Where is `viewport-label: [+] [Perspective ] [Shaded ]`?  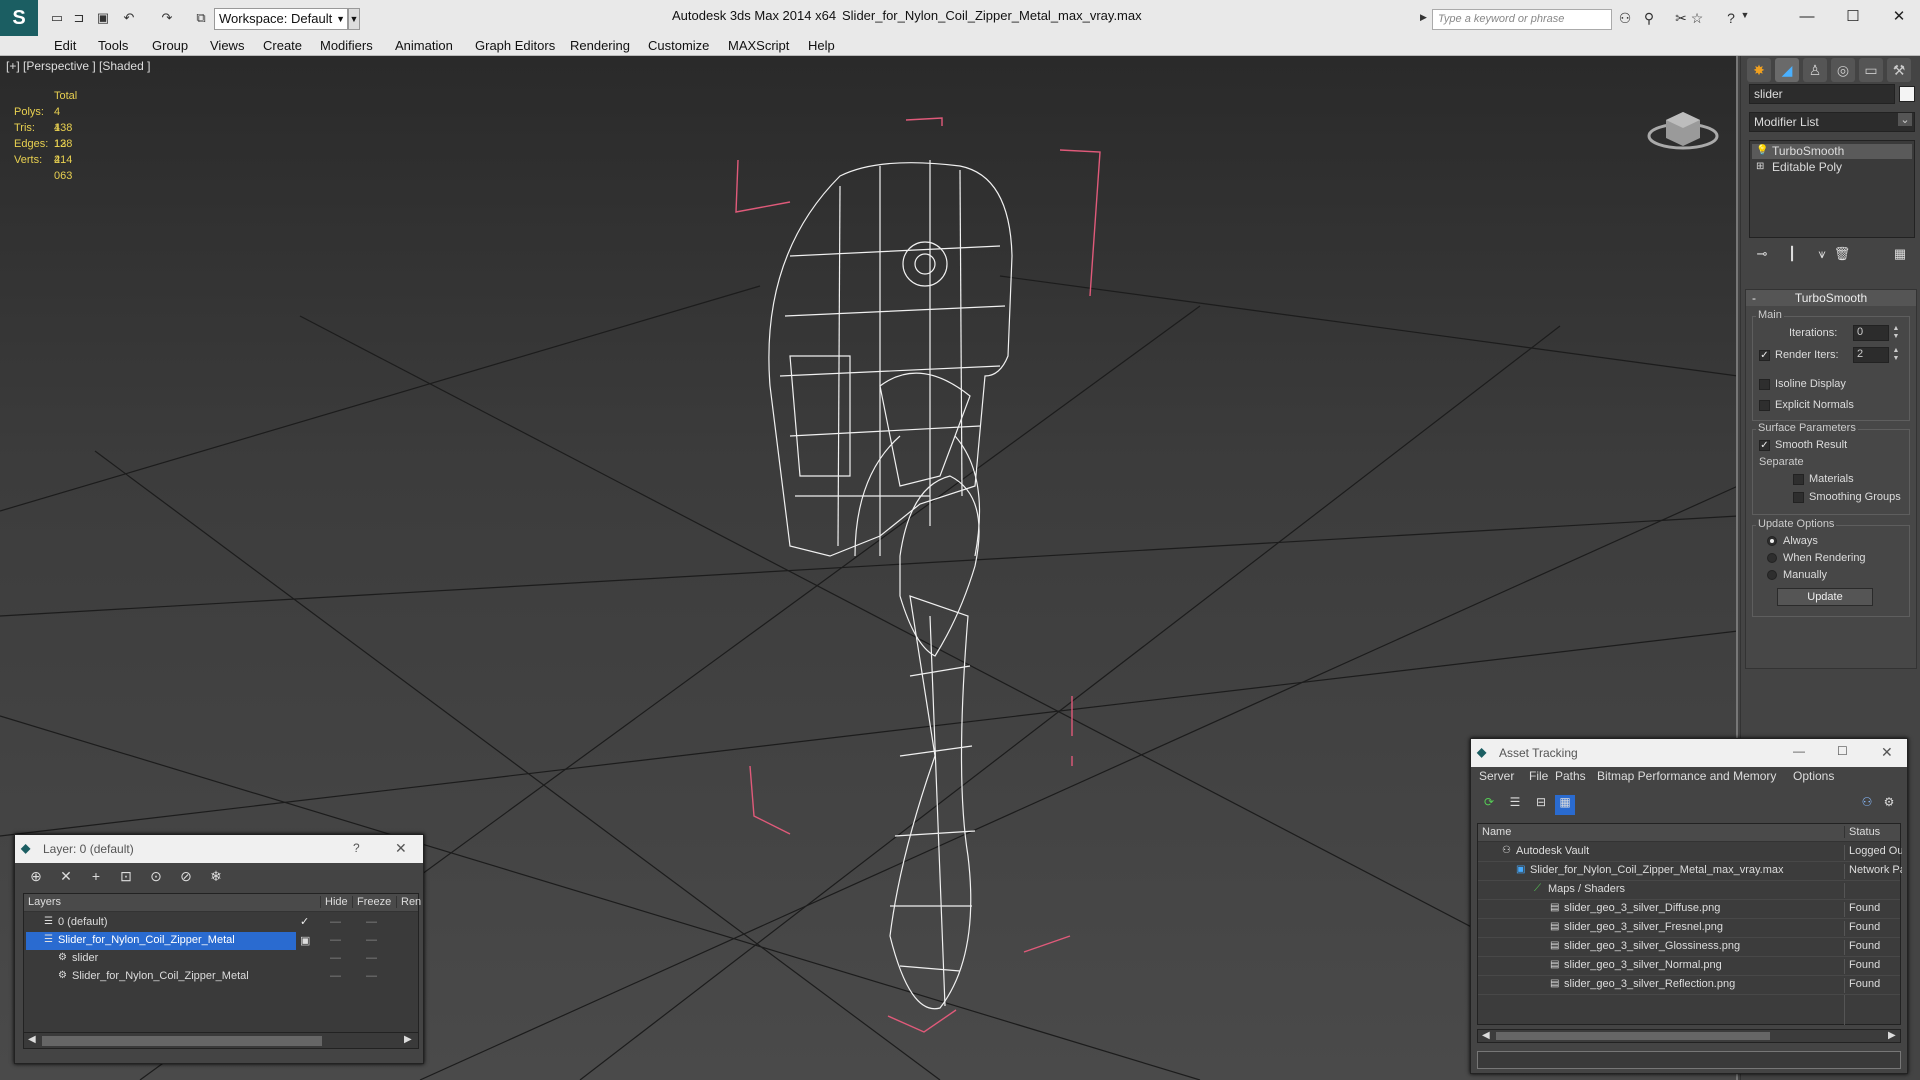 viewport-label: [+] [Perspective ] [Shaded ] is located at coordinates (78, 66).